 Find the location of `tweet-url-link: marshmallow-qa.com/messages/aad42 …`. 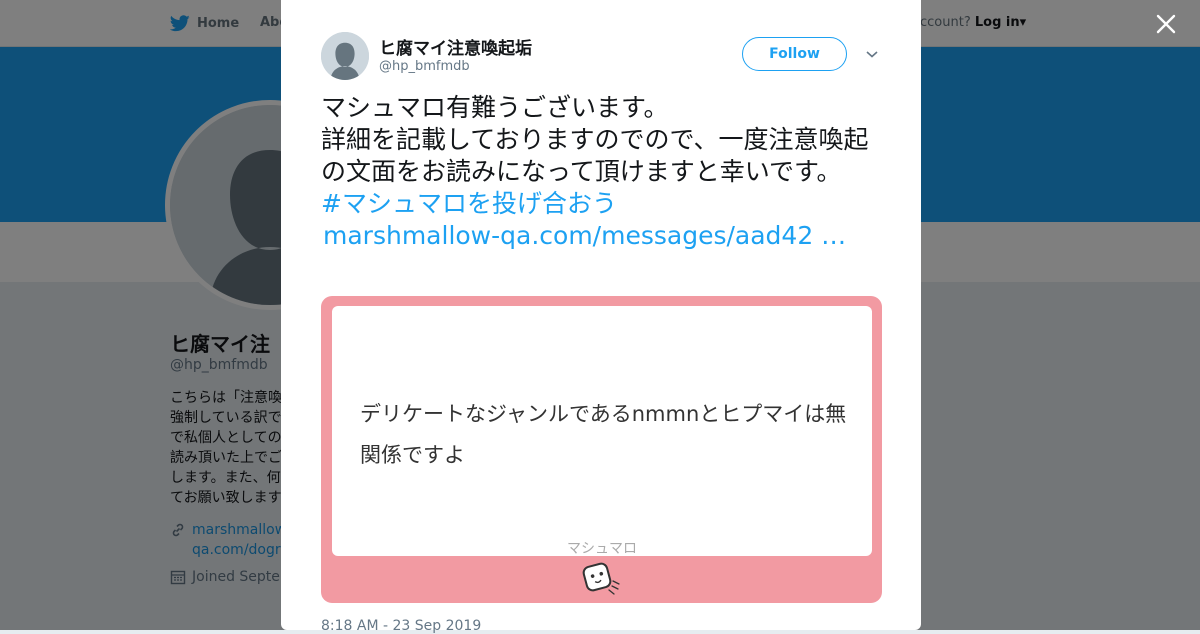

tweet-url-link: marshmallow-qa.com/messages/aad42 … is located at coordinates (603, 236).